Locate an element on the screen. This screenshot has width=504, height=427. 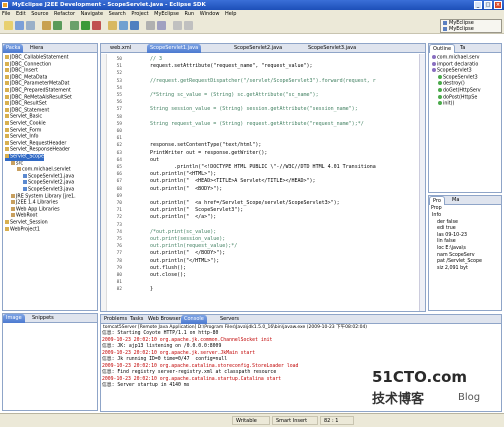
tab-servers: Servers is located at coordinates (229, 319).